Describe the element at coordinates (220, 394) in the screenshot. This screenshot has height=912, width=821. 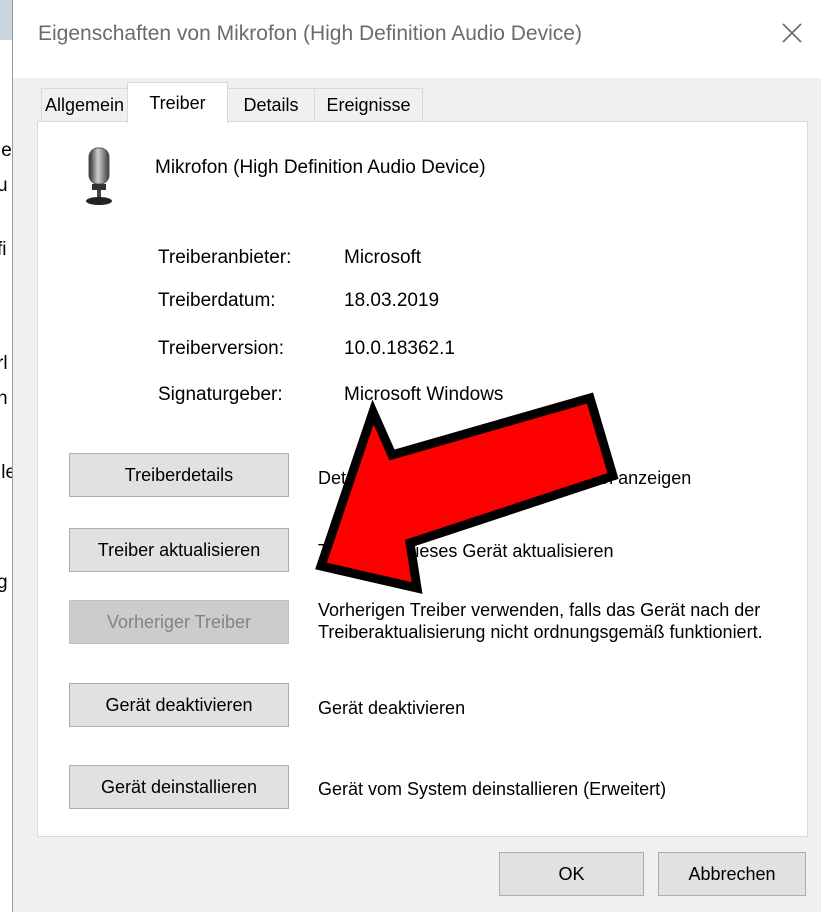
I see `signer-label: Signaturgeber:` at that location.